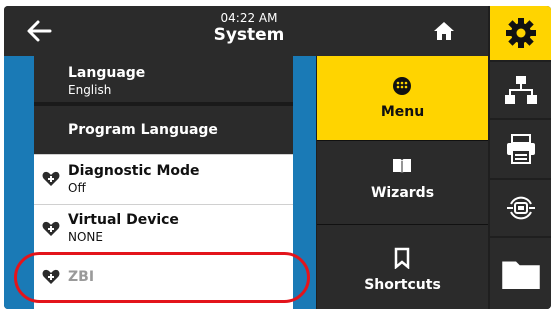 The image size is (554, 312). Describe the element at coordinates (402, 285) in the screenshot. I see `menu-item-label: Shortcuts` at that location.